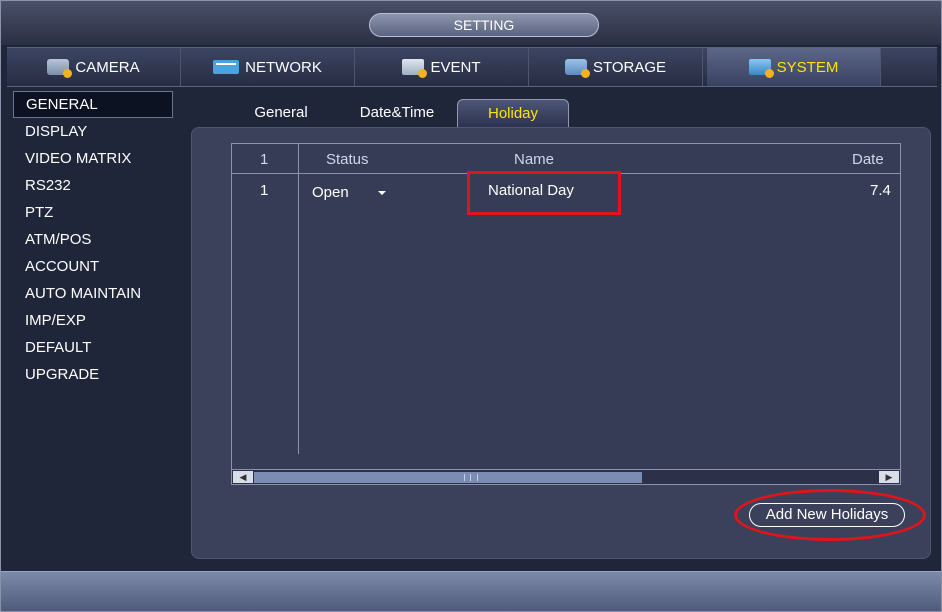 The height and width of the screenshot is (612, 942). What do you see at coordinates (60, 68) in the screenshot?
I see `camera-icon` at bounding box center [60, 68].